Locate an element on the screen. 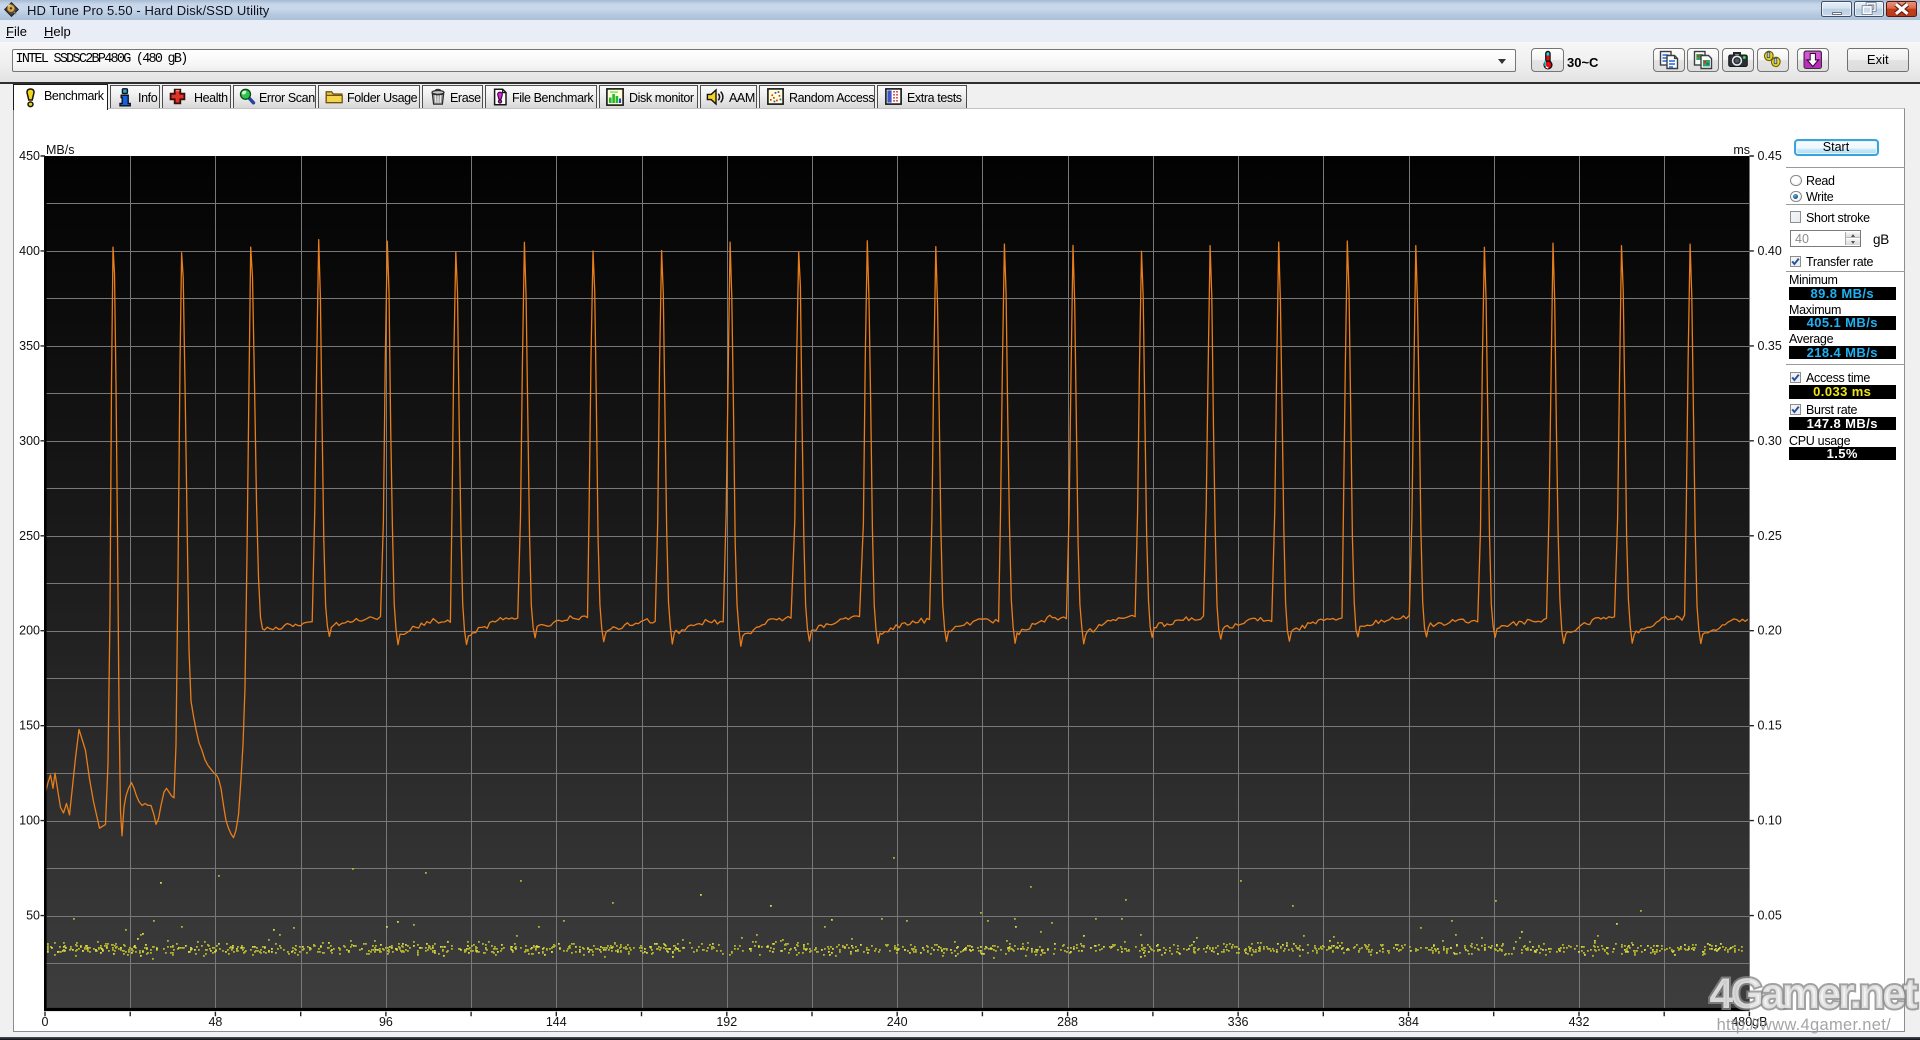 This screenshot has width=1920, height=1040. svg-text: 350 is located at coordinates (29, 346).